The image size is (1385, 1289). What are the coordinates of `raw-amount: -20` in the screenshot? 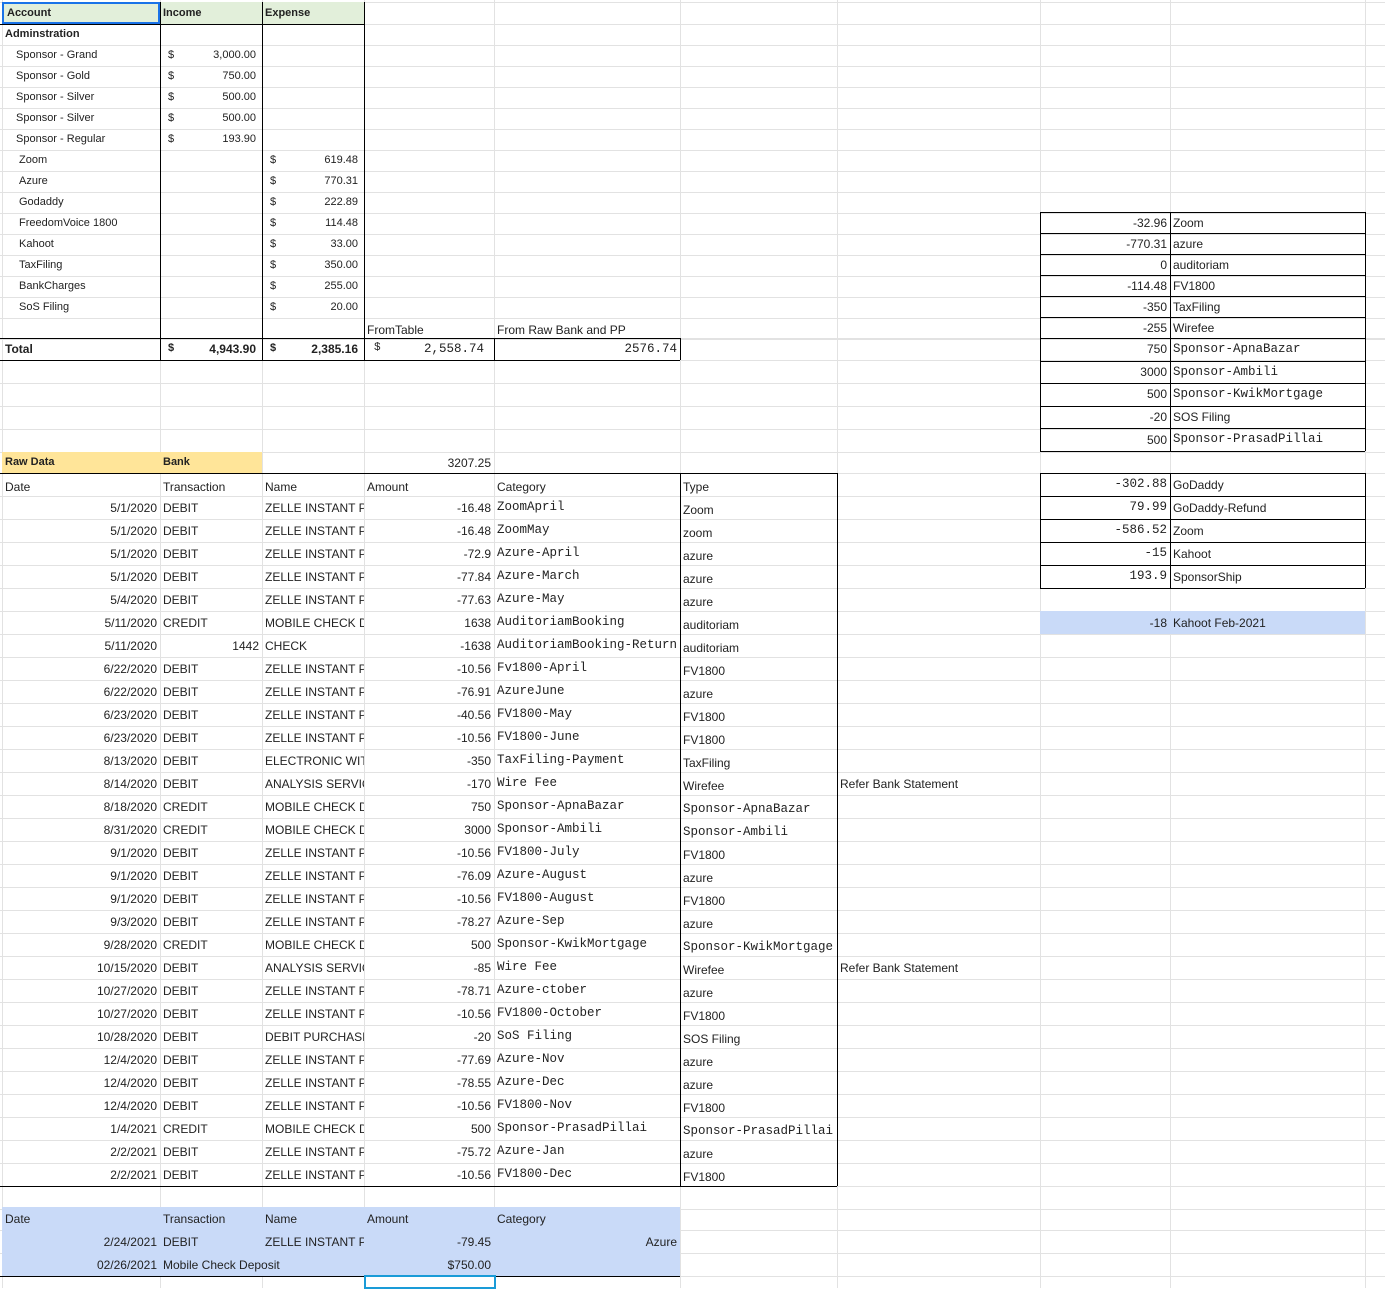 It's located at (429, 1036).